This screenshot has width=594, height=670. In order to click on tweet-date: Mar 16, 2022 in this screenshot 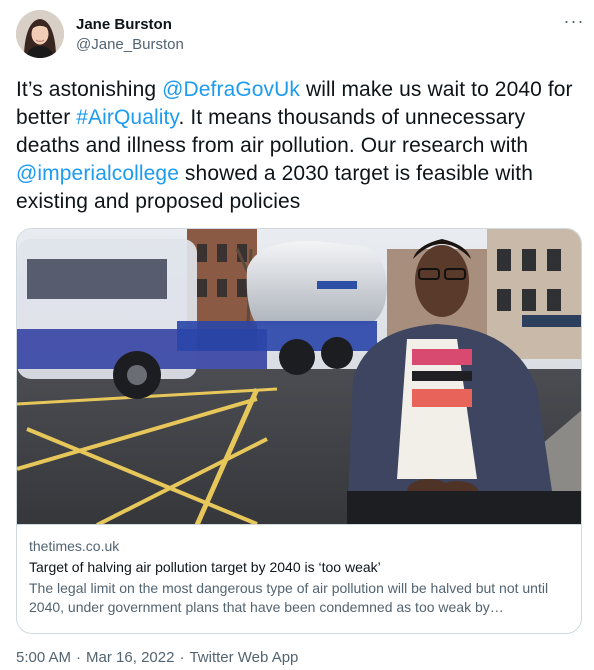, I will do `click(130, 657)`.